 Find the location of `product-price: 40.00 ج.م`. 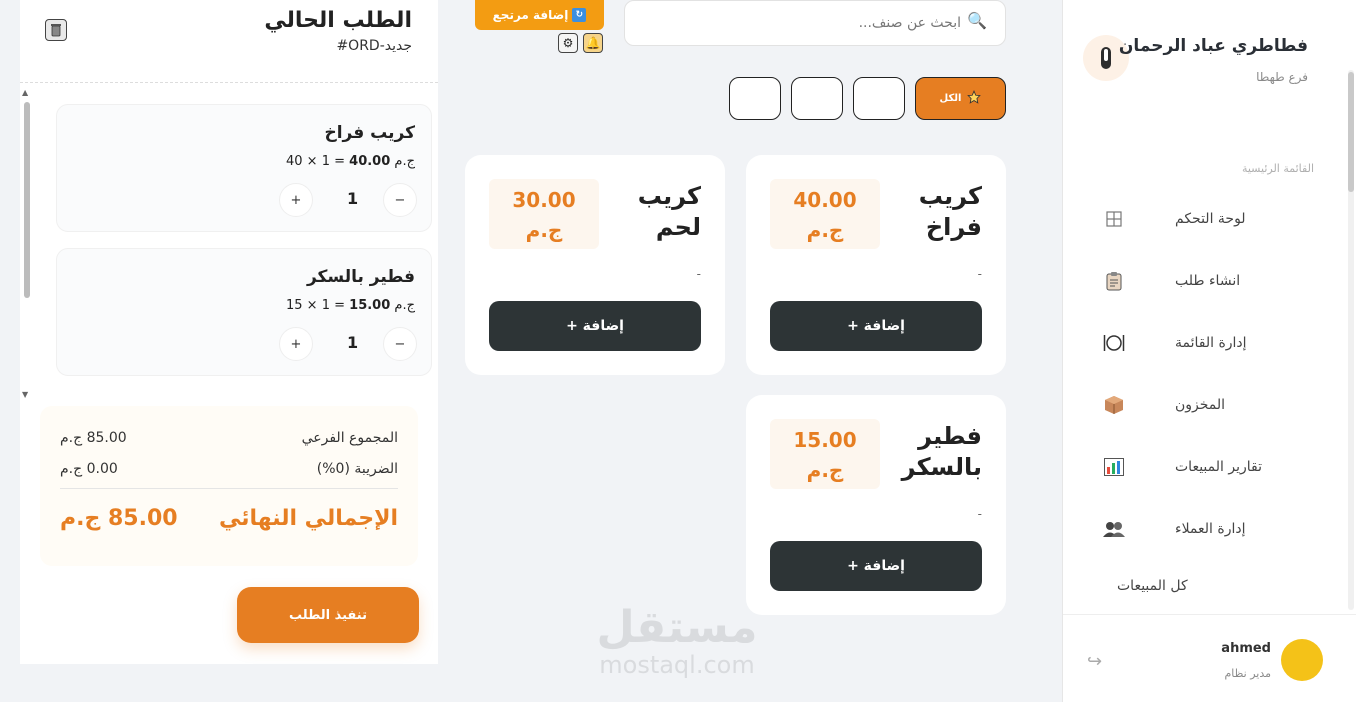

product-price: 40.00 ج.م is located at coordinates (825, 214).